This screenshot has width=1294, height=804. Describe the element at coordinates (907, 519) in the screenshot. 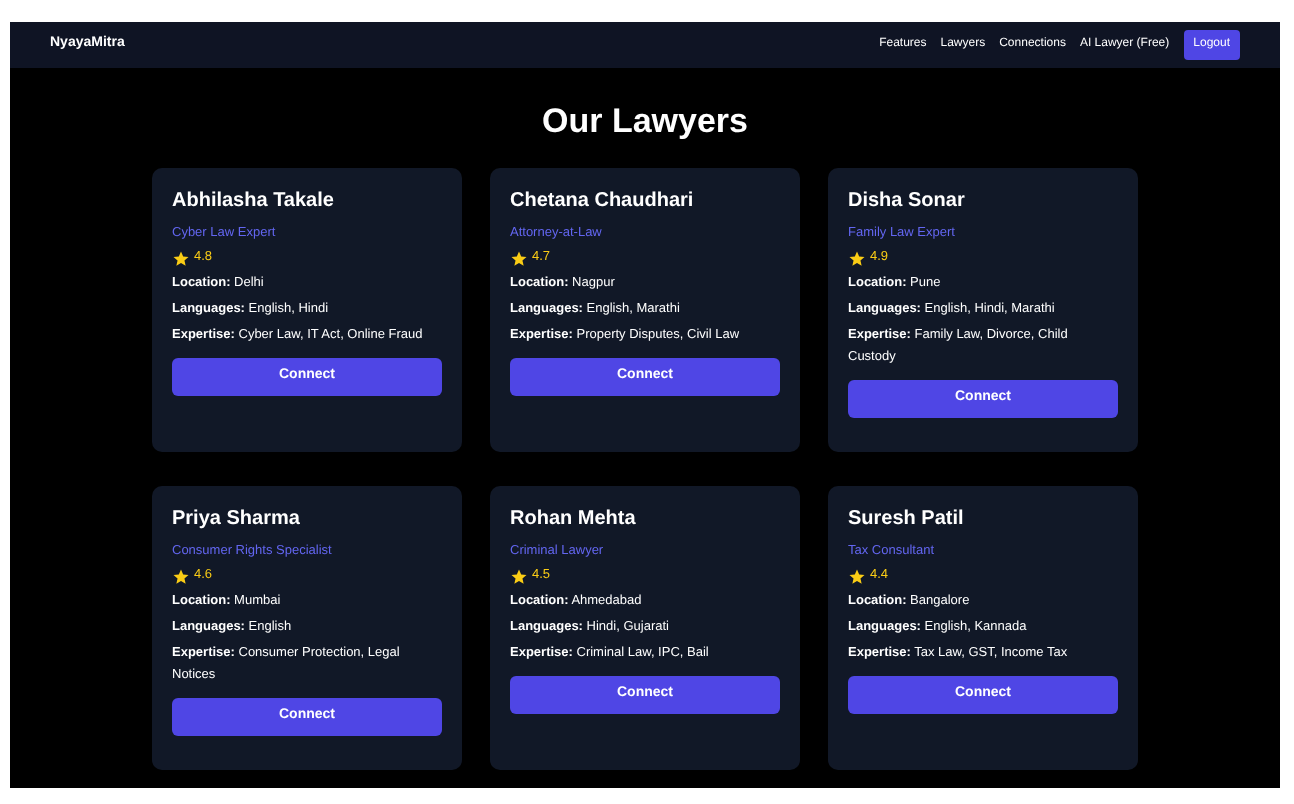

I see `lawyer-name: Suresh Patil` at that location.